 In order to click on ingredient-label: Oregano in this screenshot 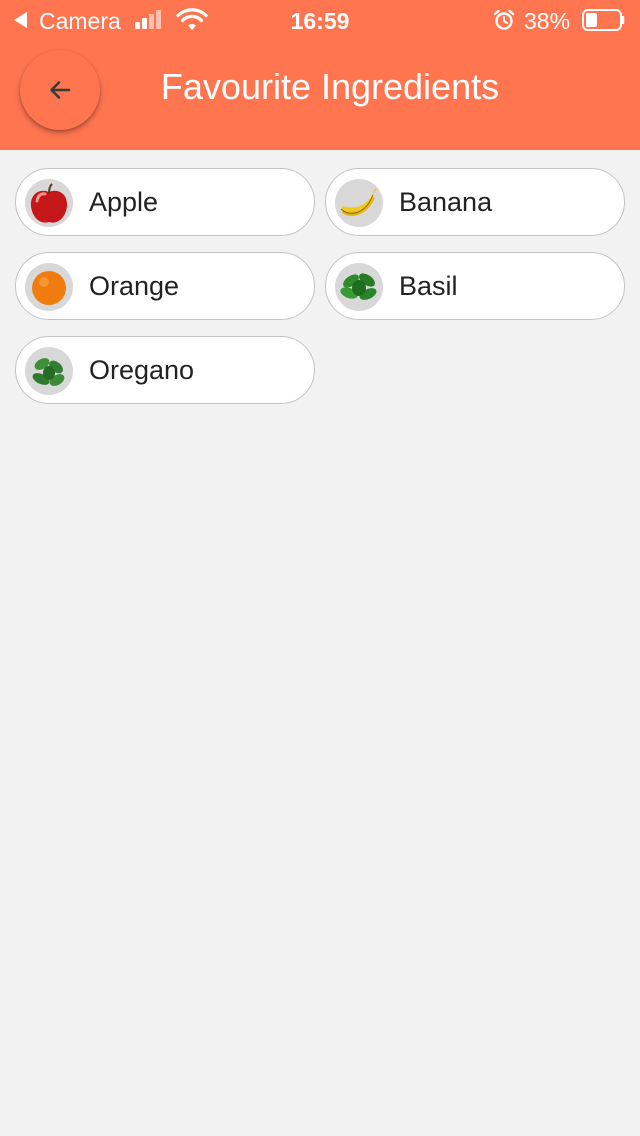, I will do `click(142, 370)`.